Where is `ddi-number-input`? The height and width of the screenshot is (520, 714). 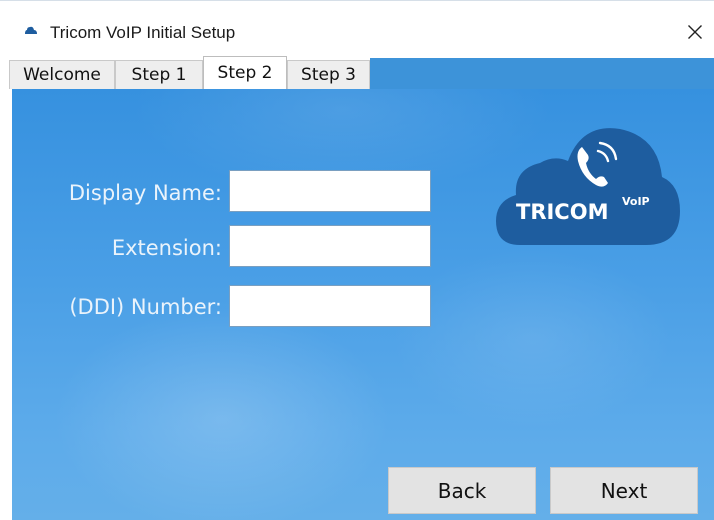
ddi-number-input is located at coordinates (330, 306).